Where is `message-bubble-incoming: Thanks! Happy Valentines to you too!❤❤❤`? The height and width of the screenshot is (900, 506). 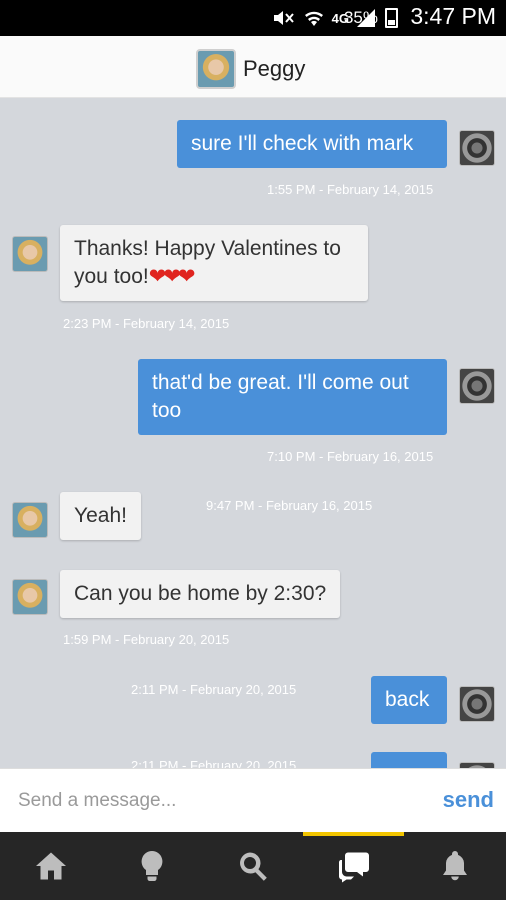
message-bubble-incoming: Thanks! Happy Valentines to you too!❤❤❤ is located at coordinates (214, 263).